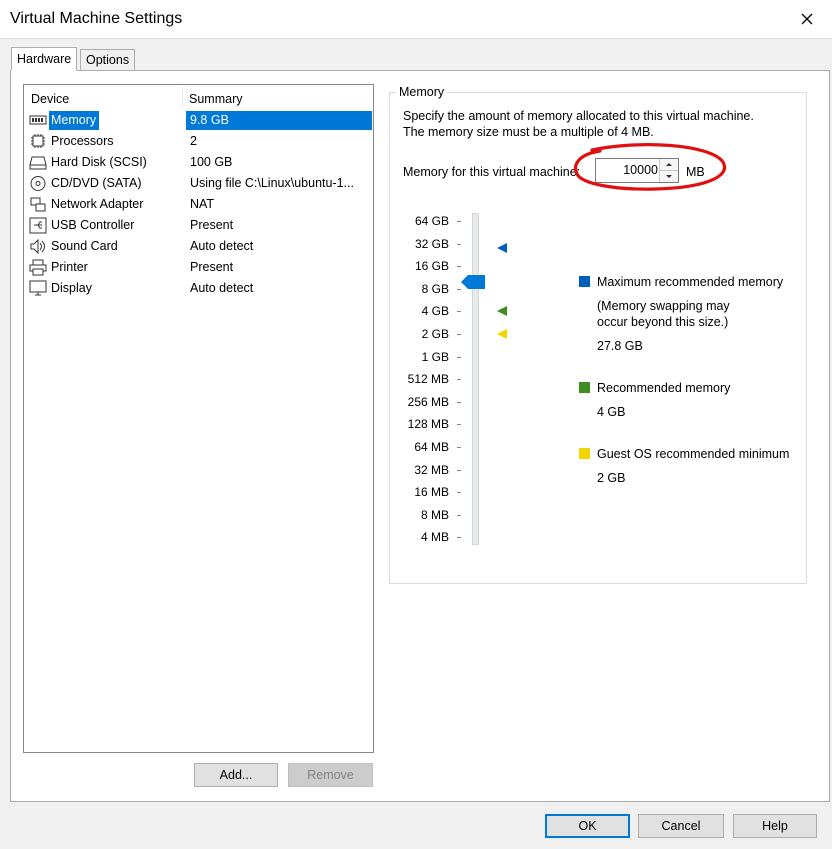 This screenshot has height=849, width=832. Describe the element at coordinates (475, 379) in the screenshot. I see `memory-slider-track` at that location.